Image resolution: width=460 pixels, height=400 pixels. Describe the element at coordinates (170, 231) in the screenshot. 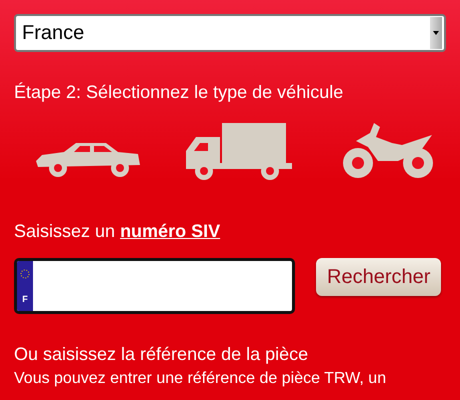

I see `siv-link: numéro SIV` at that location.